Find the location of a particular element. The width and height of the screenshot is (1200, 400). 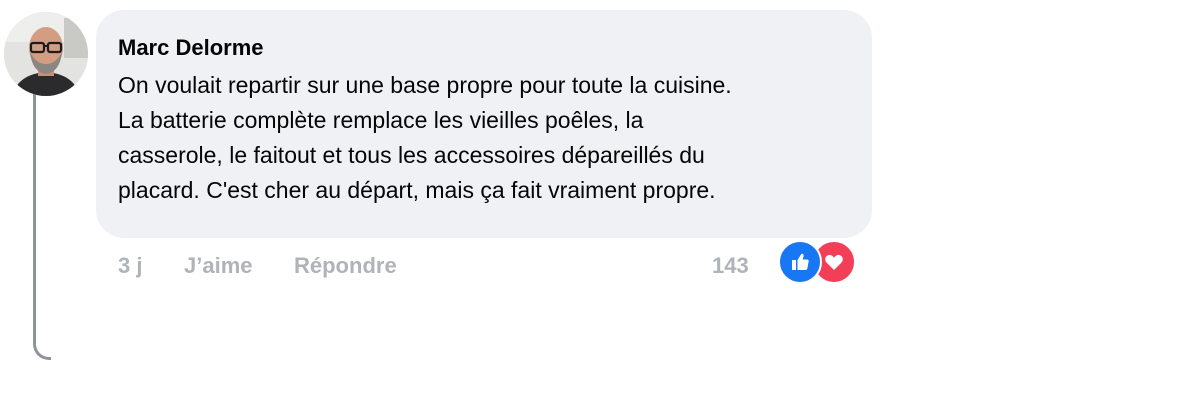

comment-author: Marc Delorme is located at coordinates (485, 48).